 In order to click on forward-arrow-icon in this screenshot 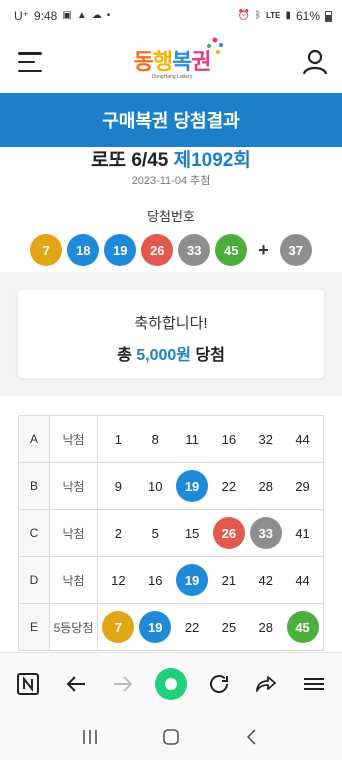, I will do `click(123, 684)`.